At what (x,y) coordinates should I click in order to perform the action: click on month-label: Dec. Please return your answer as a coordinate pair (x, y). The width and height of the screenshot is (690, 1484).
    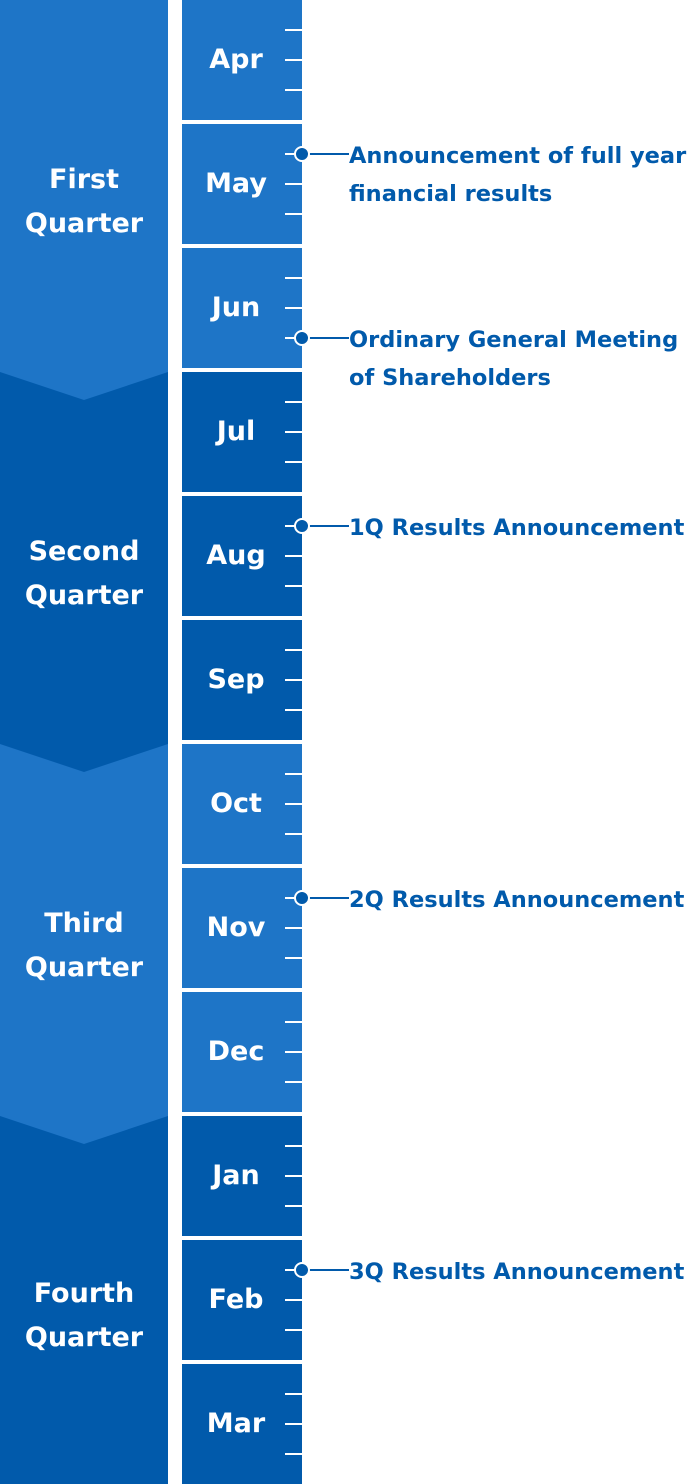
    Looking at the image, I should click on (236, 1051).